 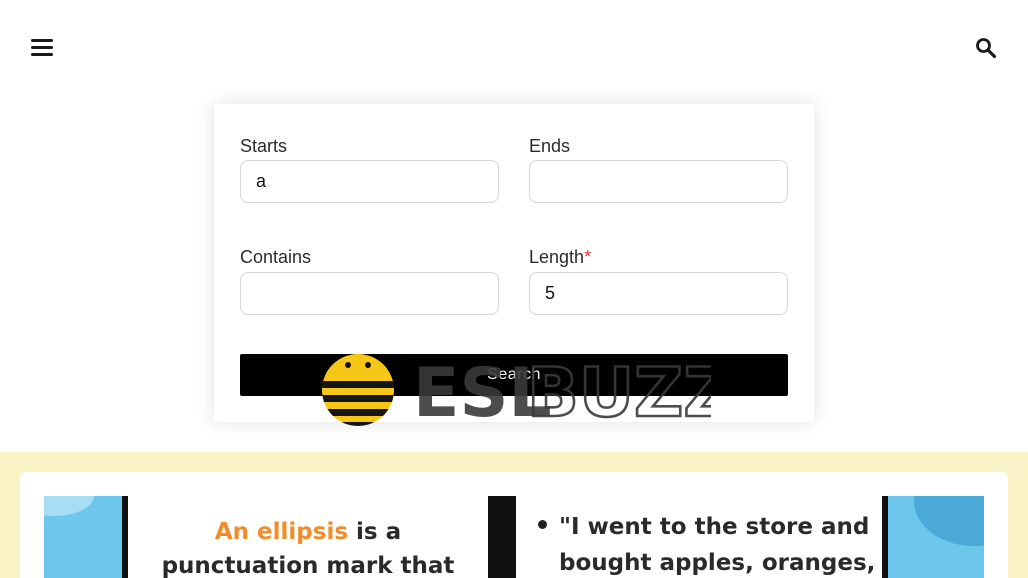 What do you see at coordinates (550, 146) in the screenshot?
I see `ends-label: Ends` at bounding box center [550, 146].